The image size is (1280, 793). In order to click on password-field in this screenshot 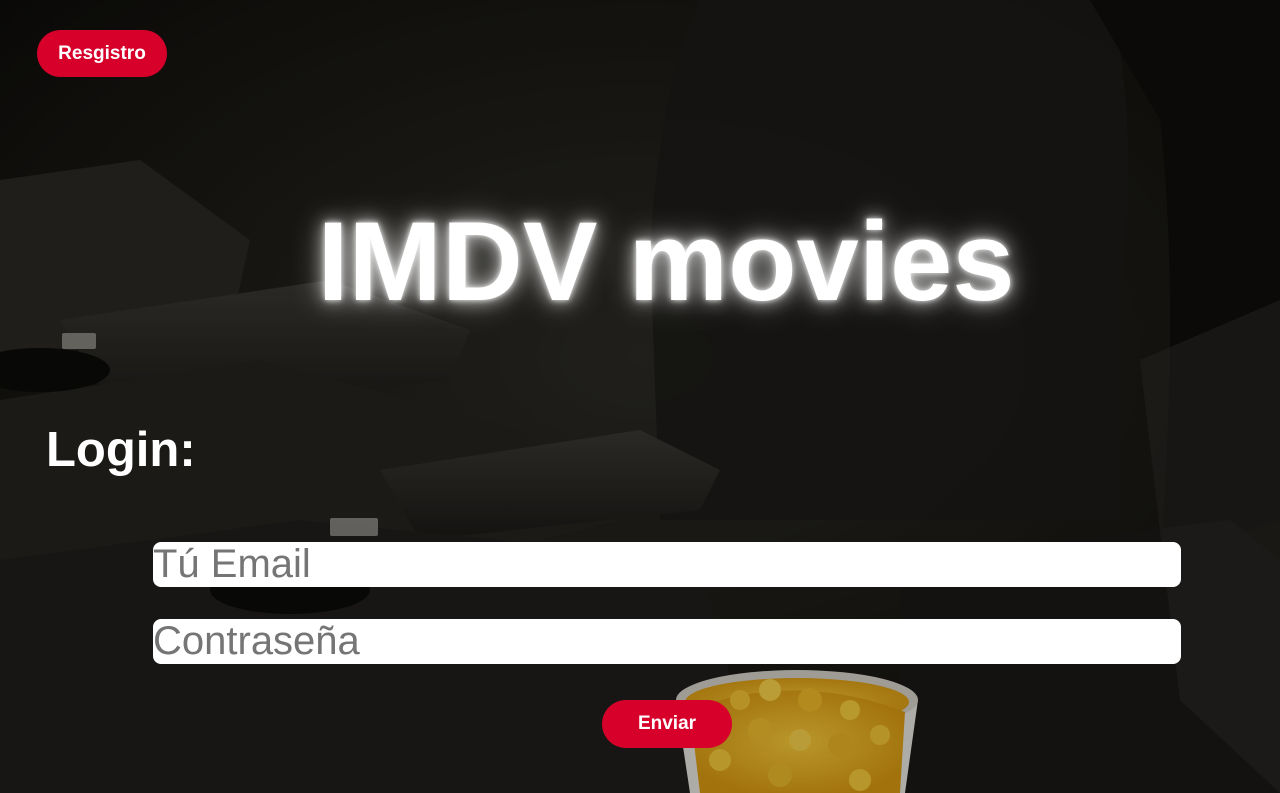, I will do `click(667, 641)`.